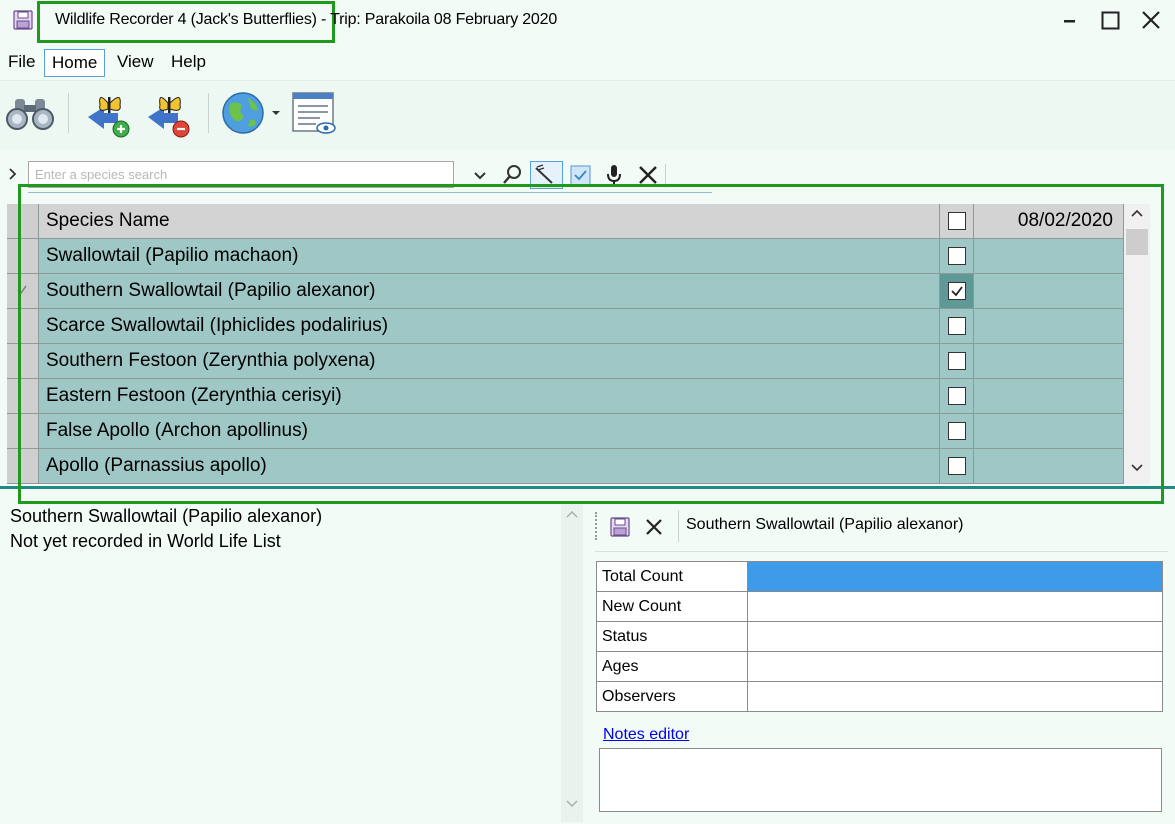 The width and height of the screenshot is (1175, 824). I want to click on species-name-cell: Swallowtail (Papilio machaon), so click(489, 256).